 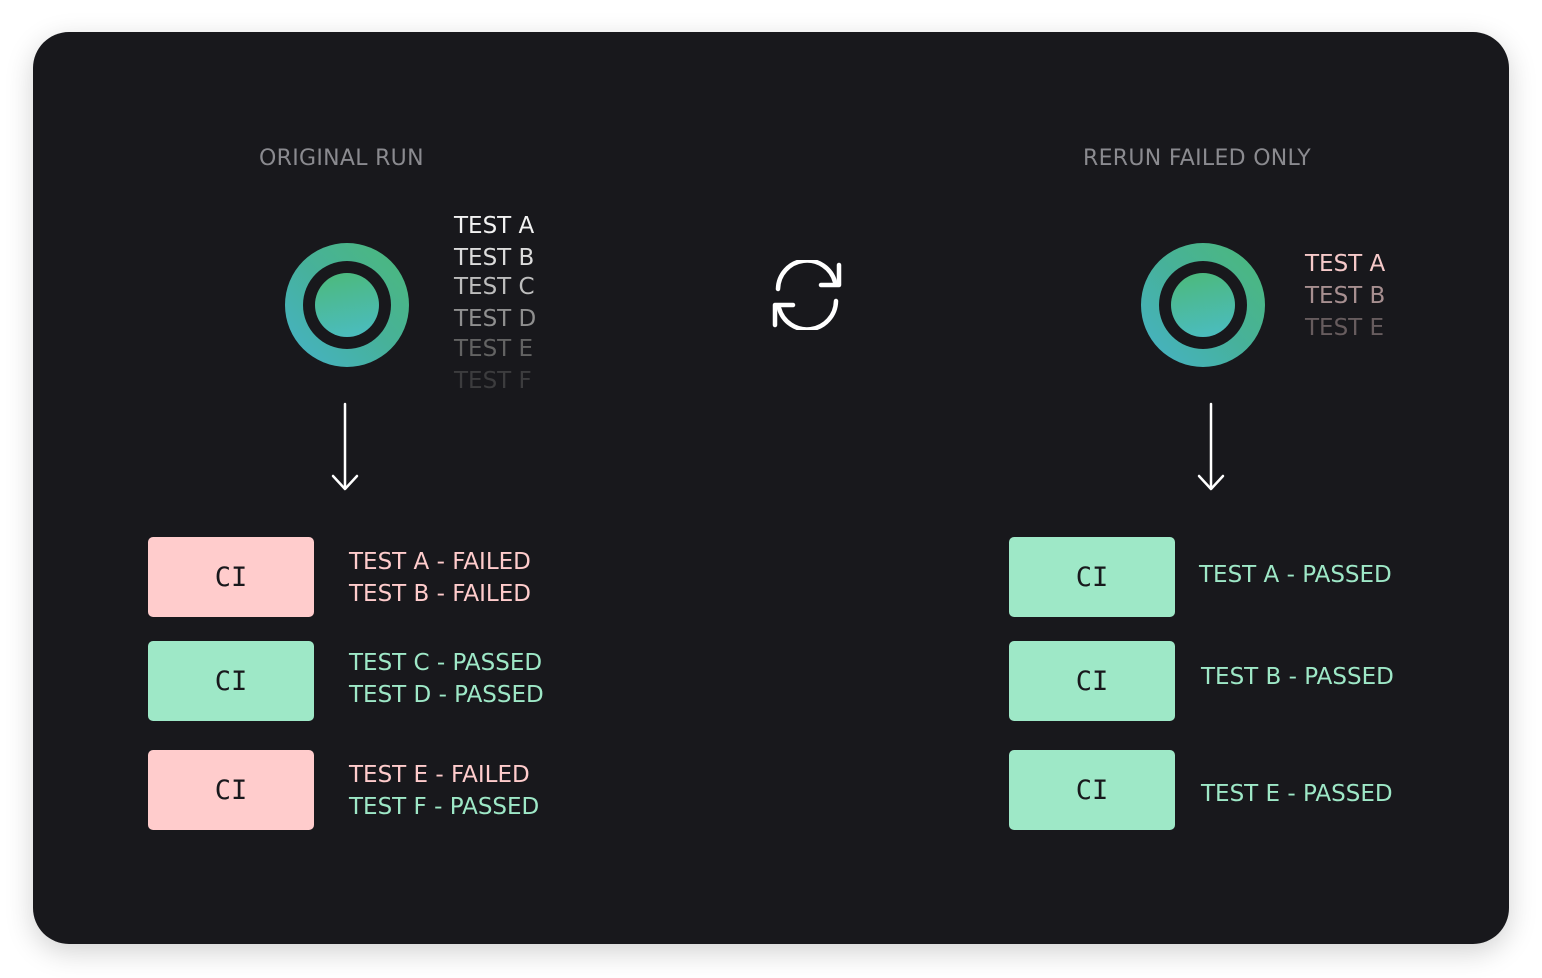 What do you see at coordinates (494, 258) in the screenshot?
I see `original-queue-item: TEST B` at bounding box center [494, 258].